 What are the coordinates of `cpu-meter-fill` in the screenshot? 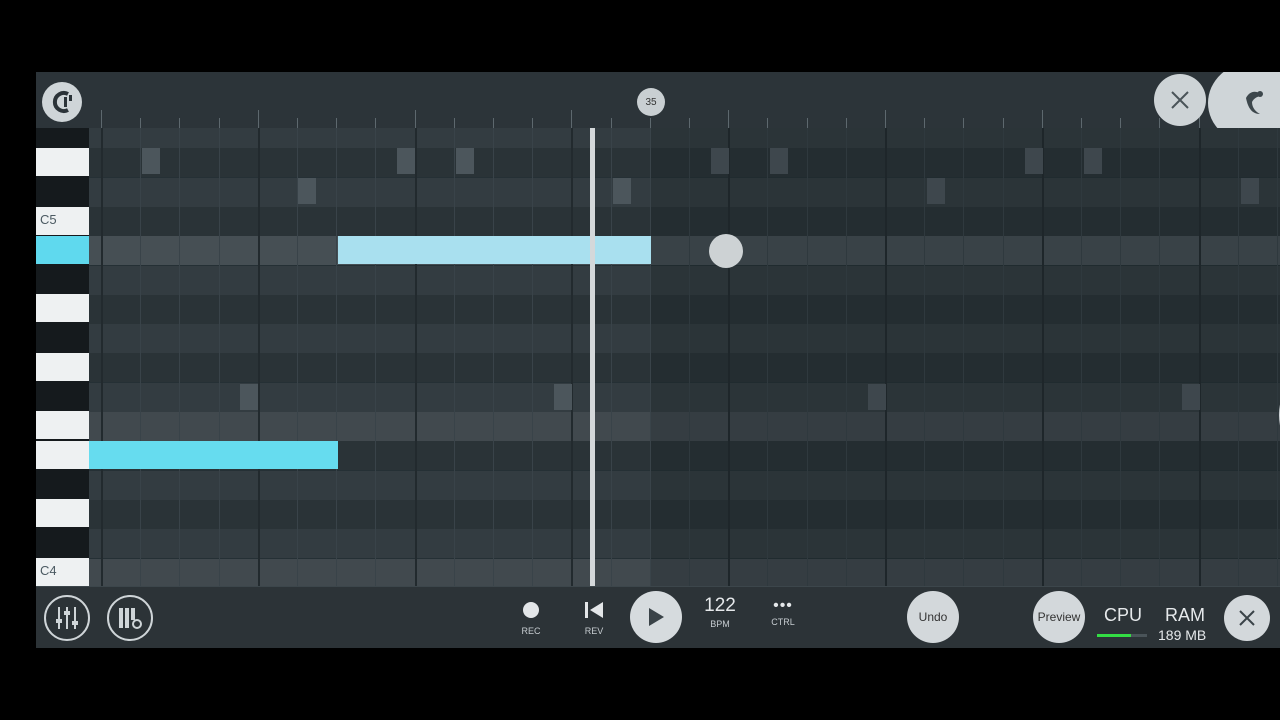 It's located at (1114, 635).